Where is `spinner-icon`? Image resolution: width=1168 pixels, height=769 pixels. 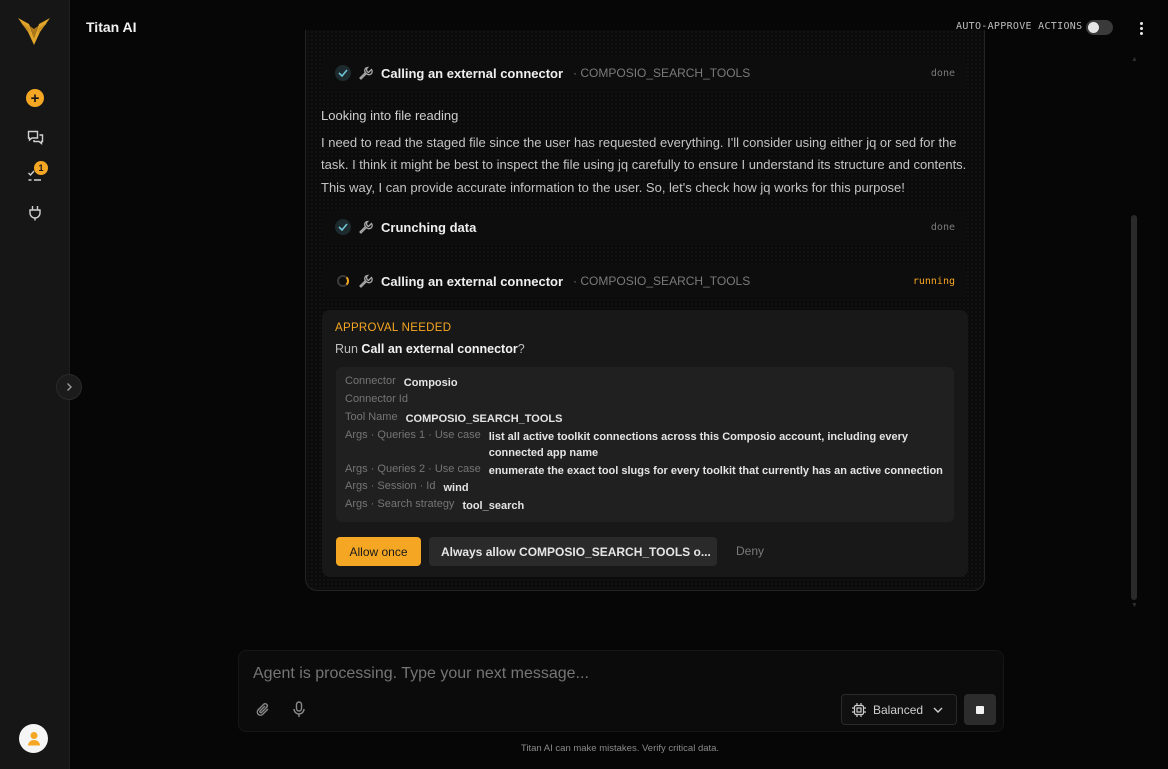 spinner-icon is located at coordinates (343, 281).